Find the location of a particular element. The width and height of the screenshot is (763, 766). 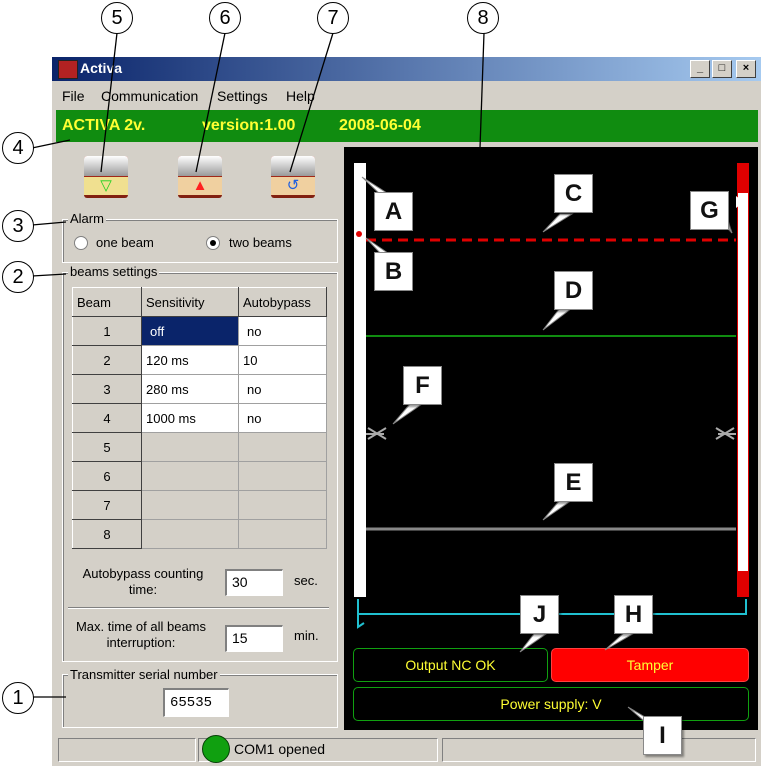

callout-1: 1 is located at coordinates (18, 698).